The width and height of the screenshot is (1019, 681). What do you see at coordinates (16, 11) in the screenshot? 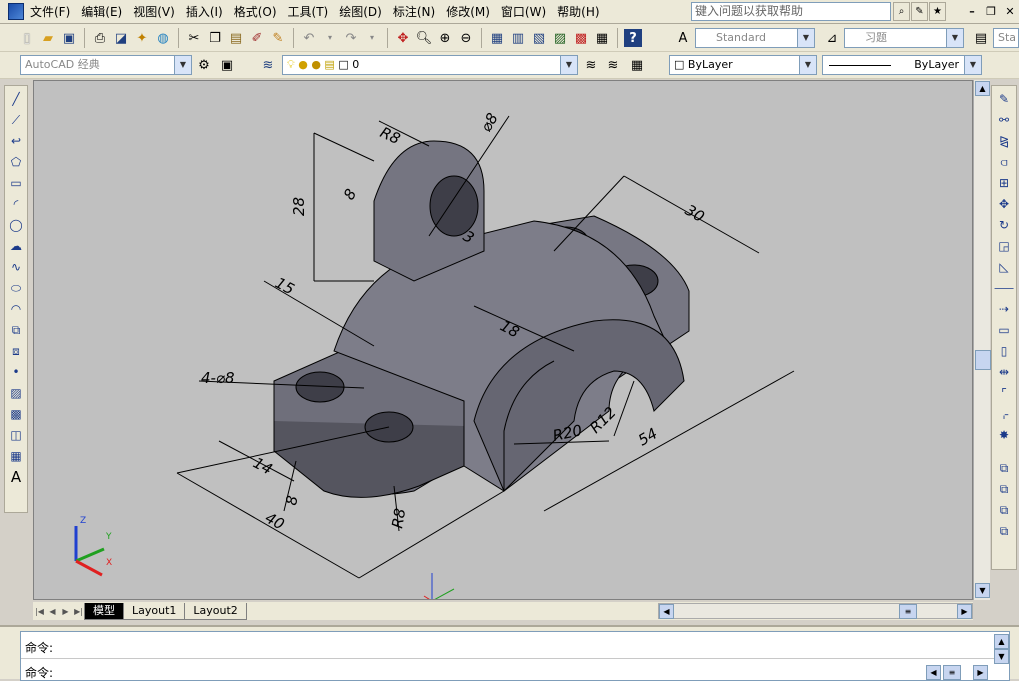
I see `autocad-app-icon` at bounding box center [16, 11].